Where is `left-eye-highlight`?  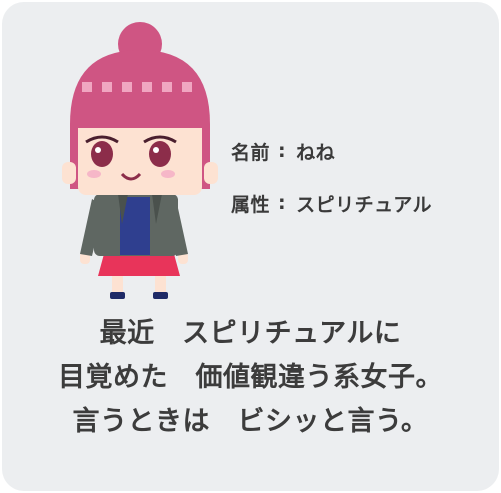
left-eye-highlight is located at coordinates (98, 150).